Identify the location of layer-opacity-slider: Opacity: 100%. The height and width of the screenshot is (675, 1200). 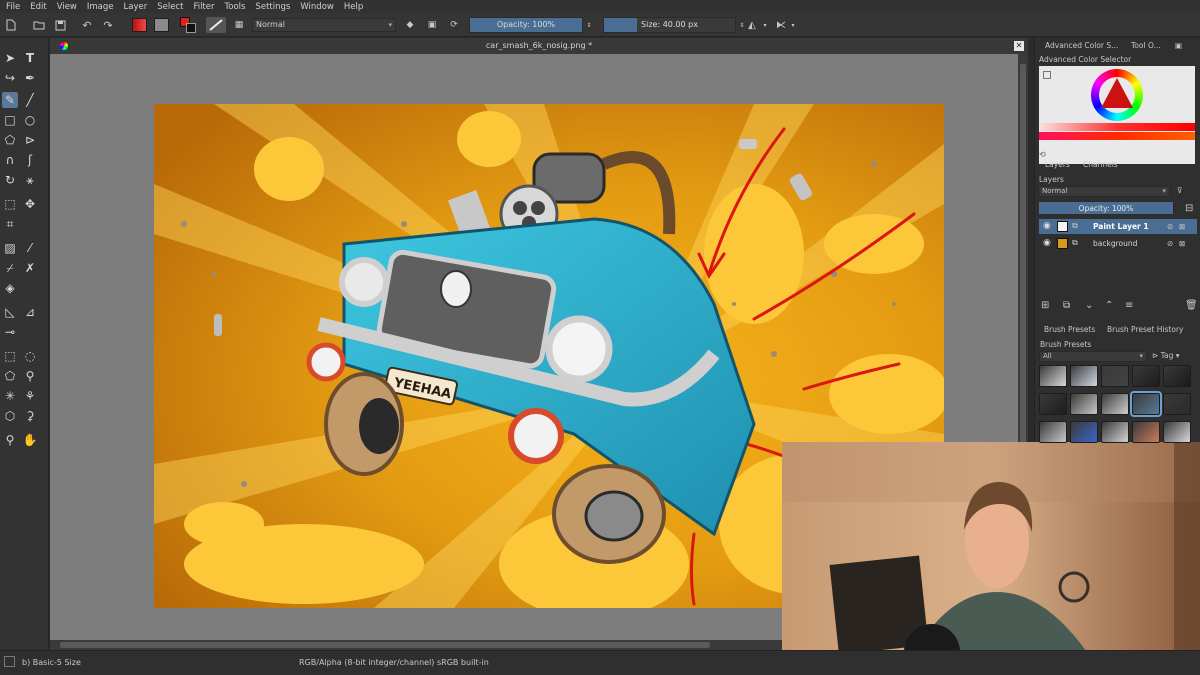
(1106, 208).